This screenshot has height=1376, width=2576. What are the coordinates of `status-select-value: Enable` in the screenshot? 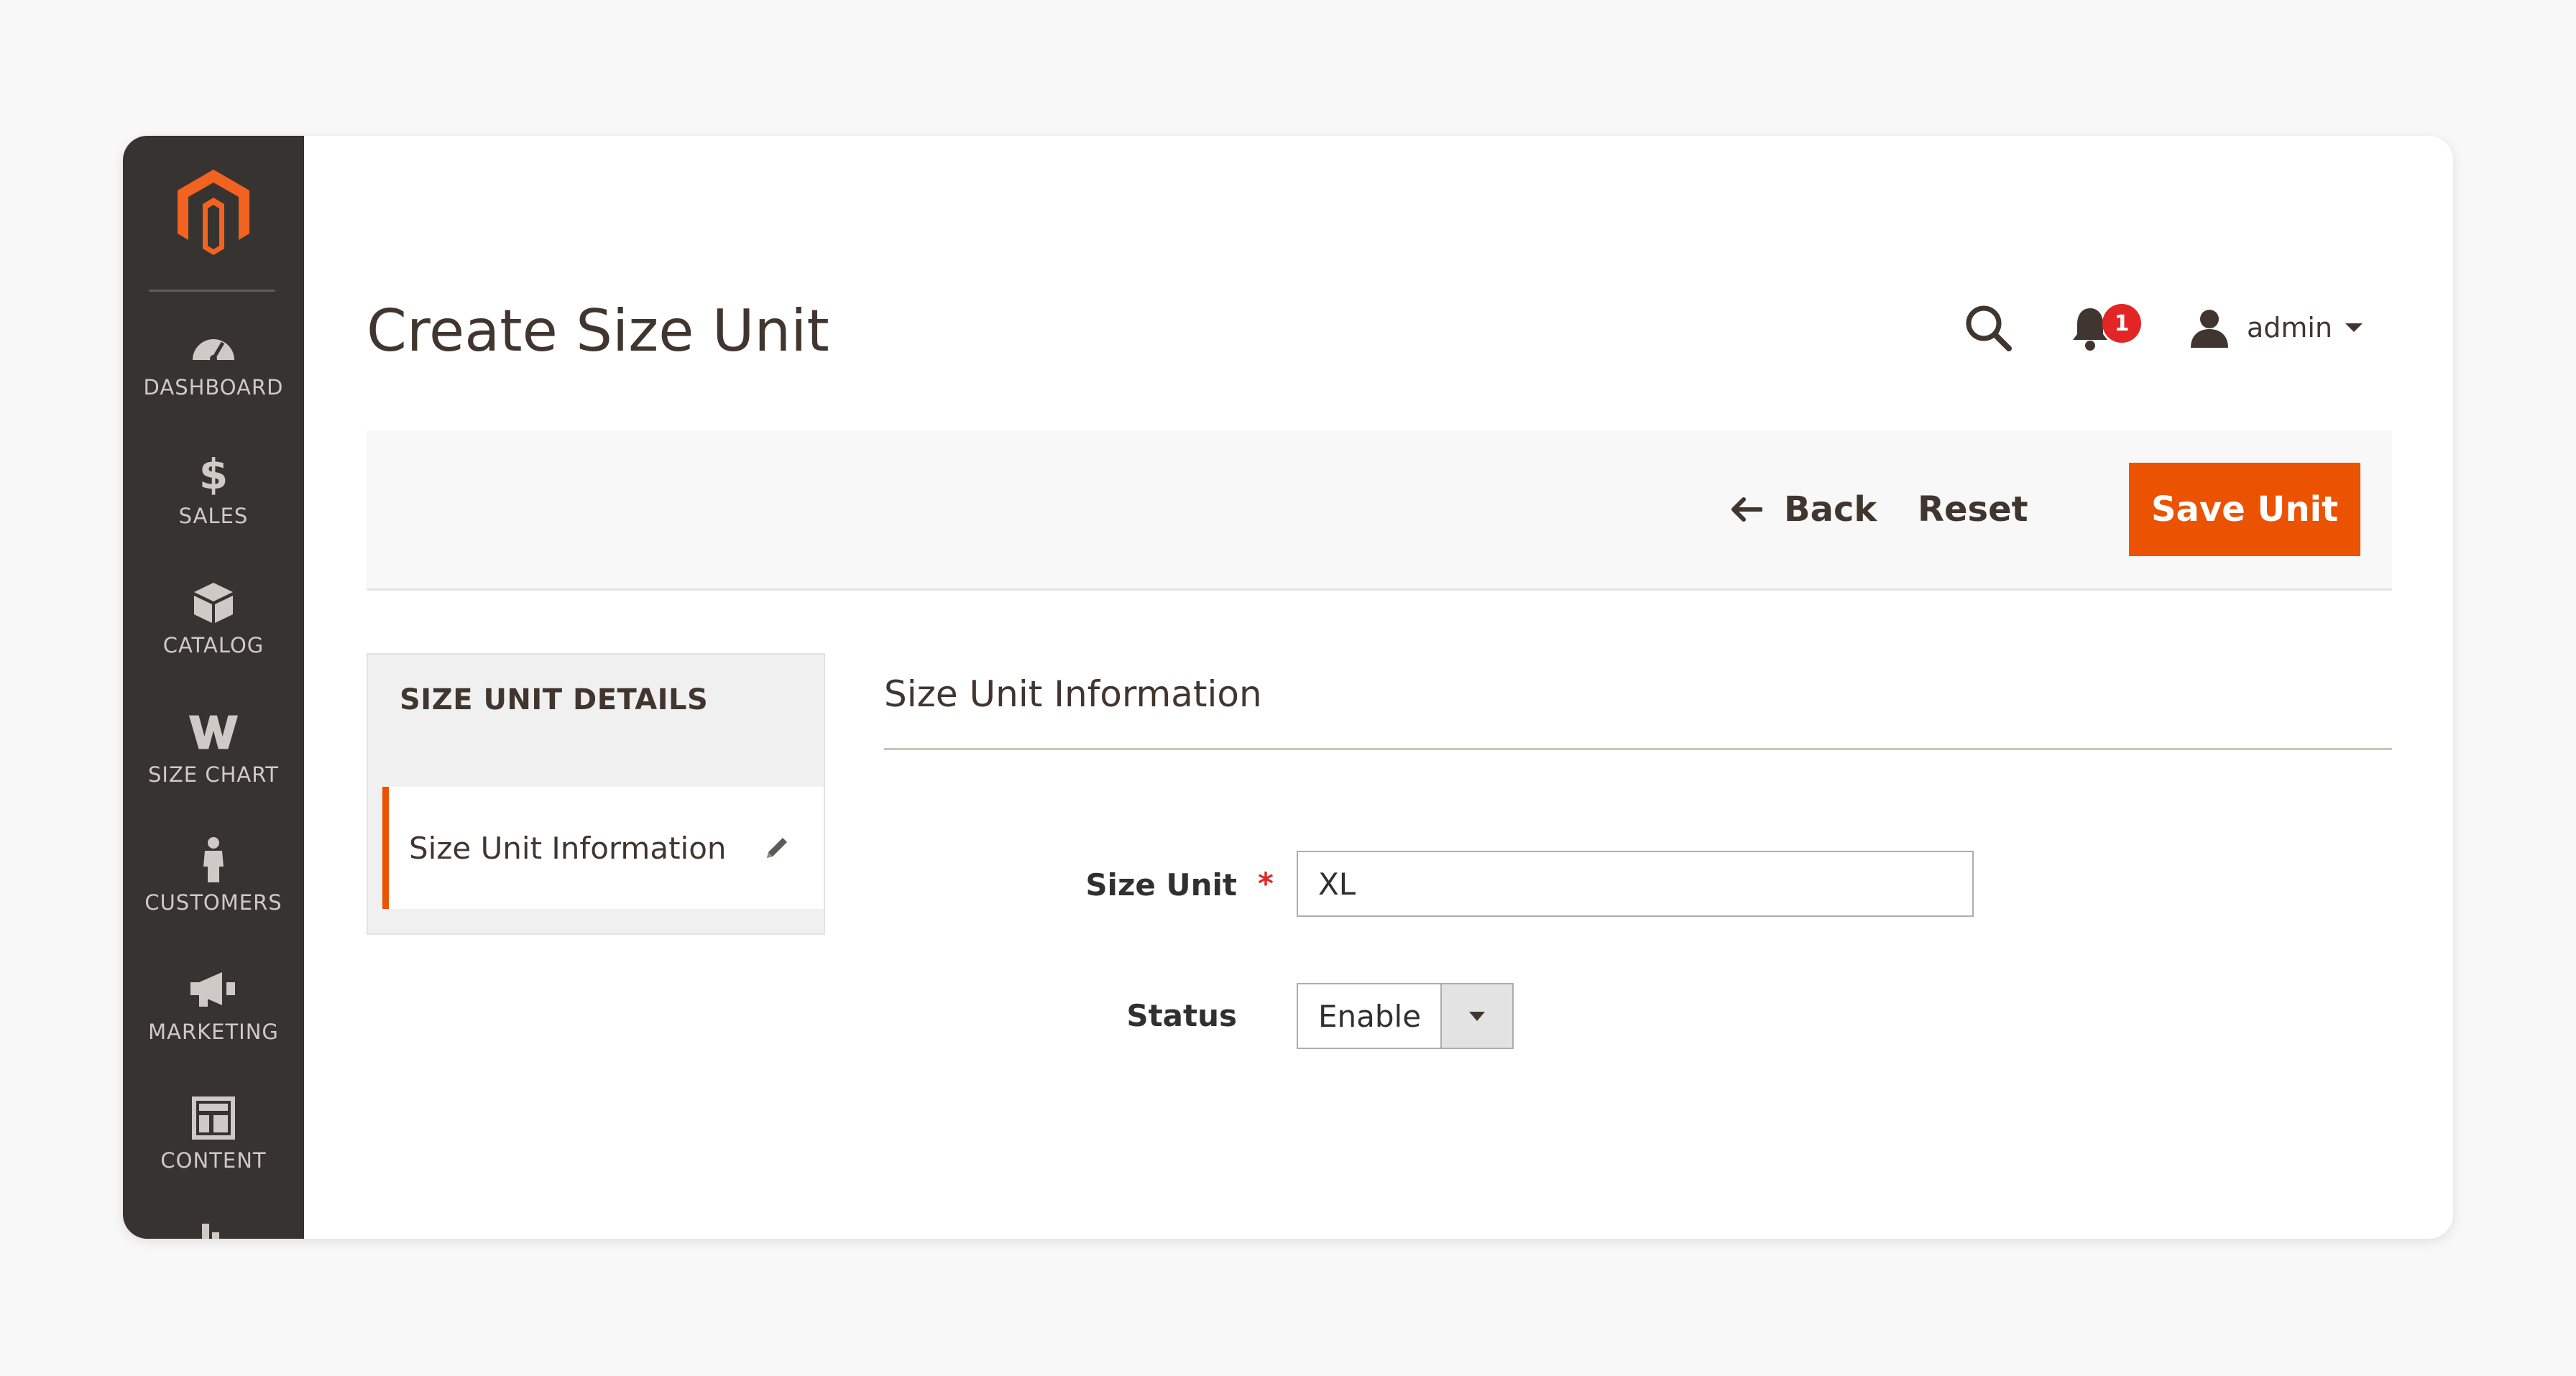 It's located at (1370, 1016).